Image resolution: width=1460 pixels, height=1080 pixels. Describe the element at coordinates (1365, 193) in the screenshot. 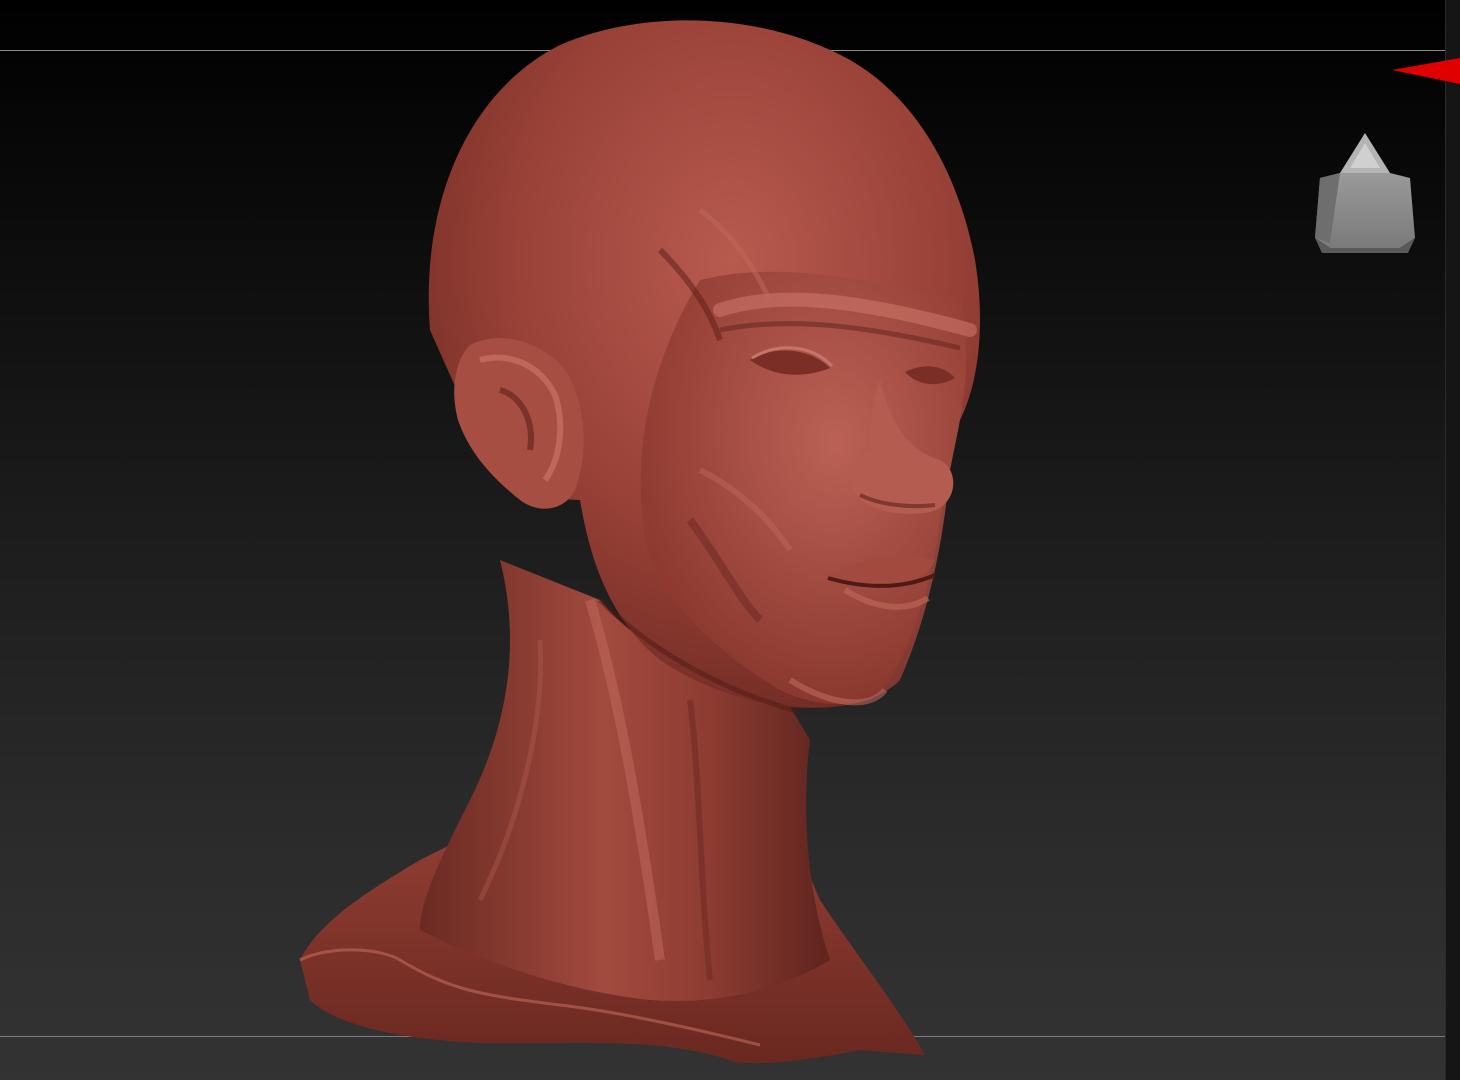

I see `navigation-cube-icon` at that location.